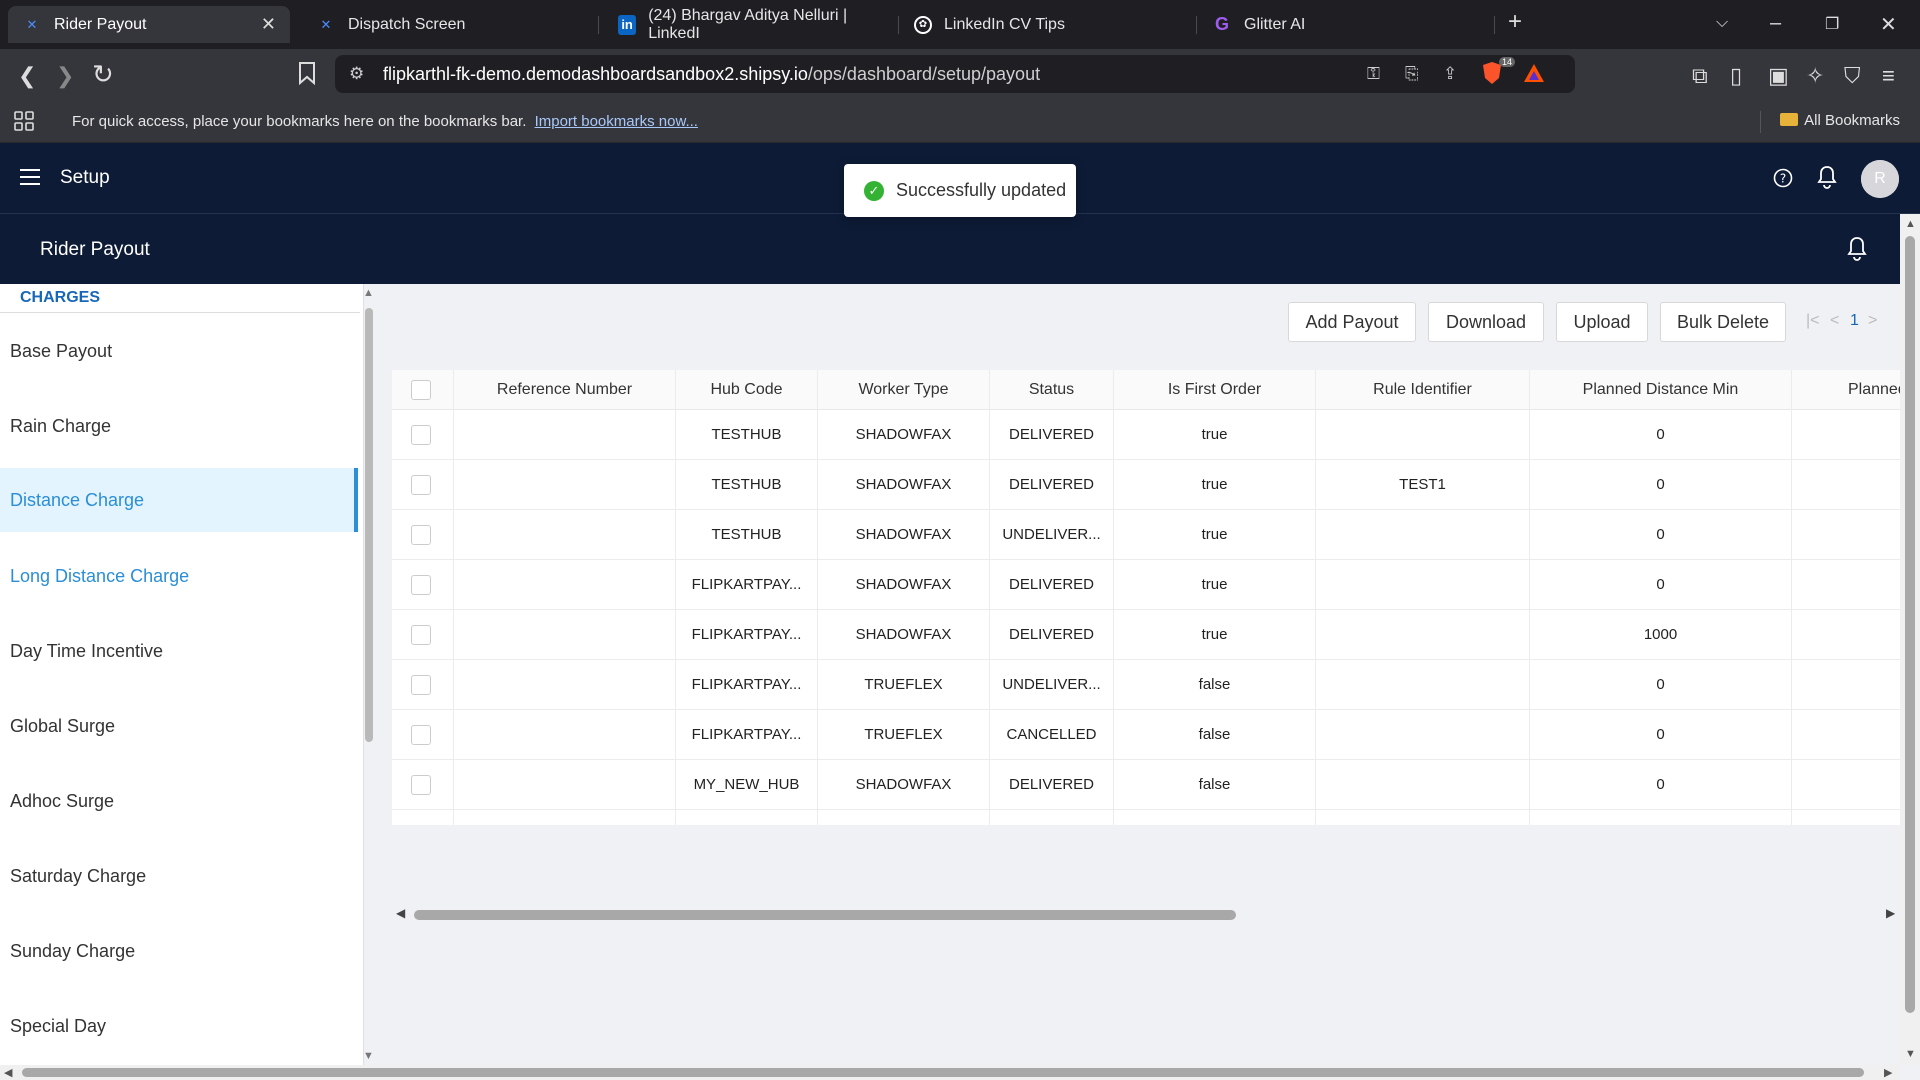 The width and height of the screenshot is (1920, 1080). I want to click on col-planned-truncated: Planned, so click(1846, 390).